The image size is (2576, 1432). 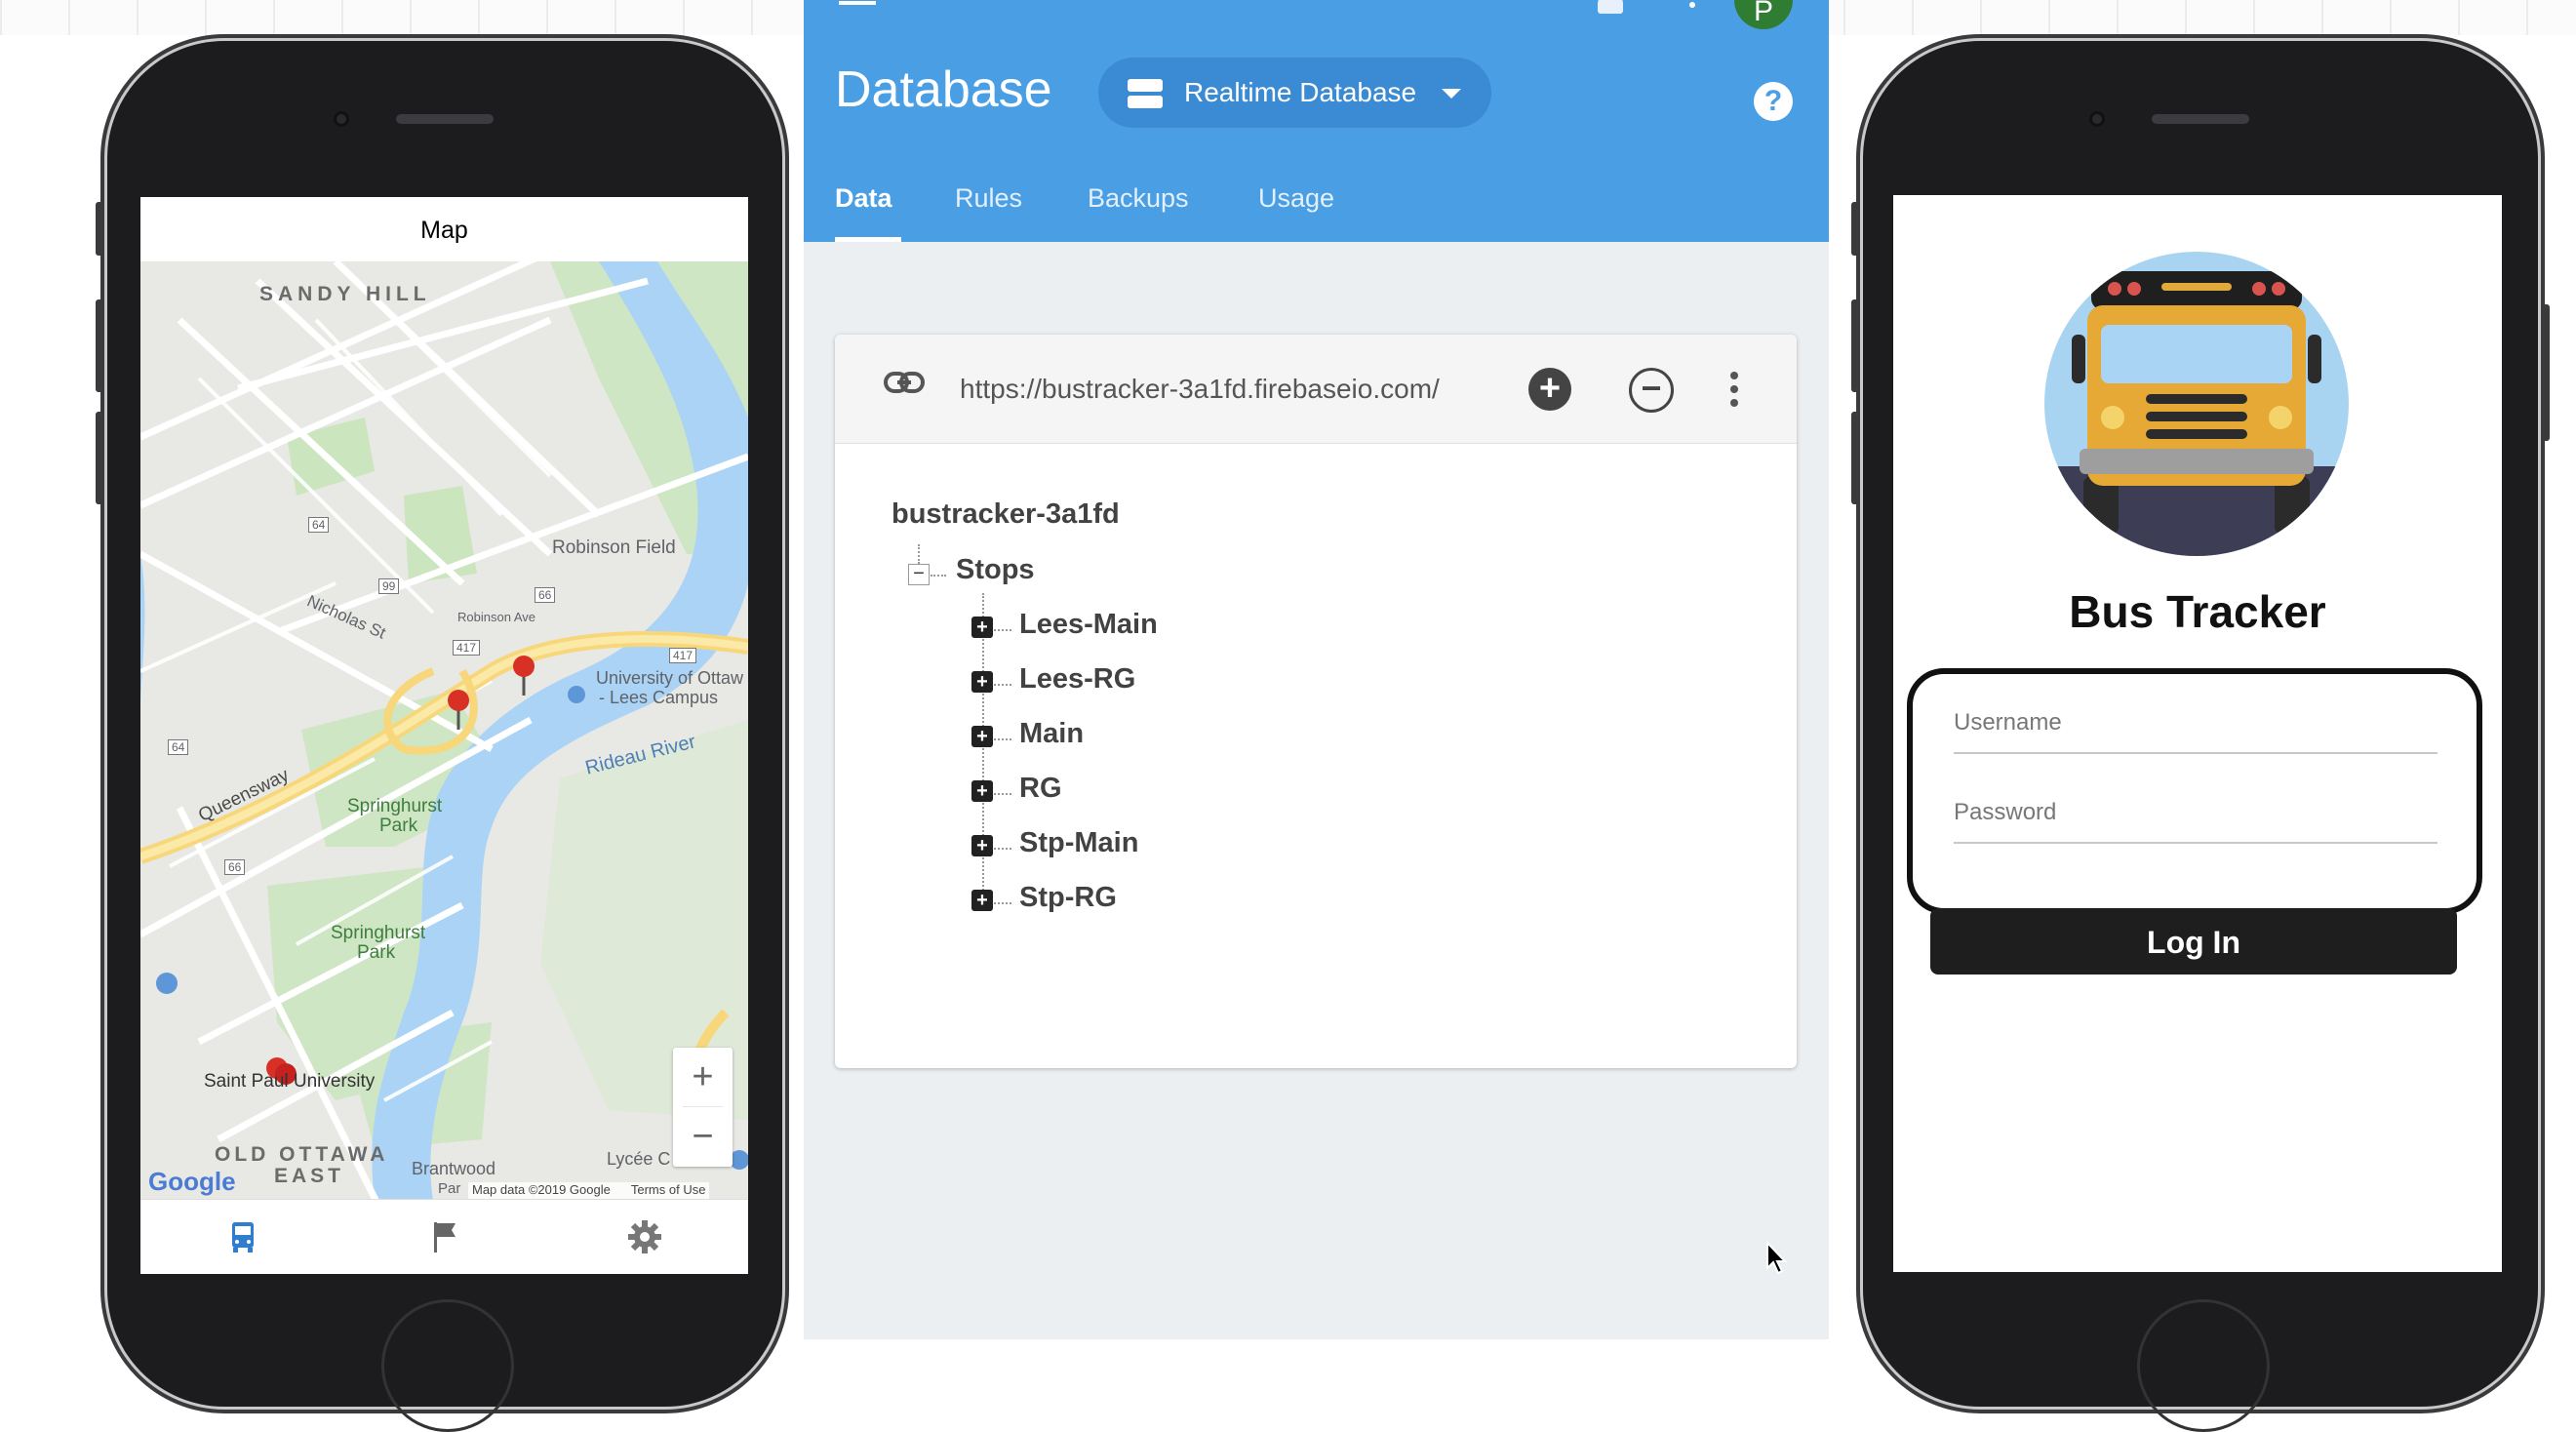 I want to click on password-field: Password, so click(x=2005, y=812).